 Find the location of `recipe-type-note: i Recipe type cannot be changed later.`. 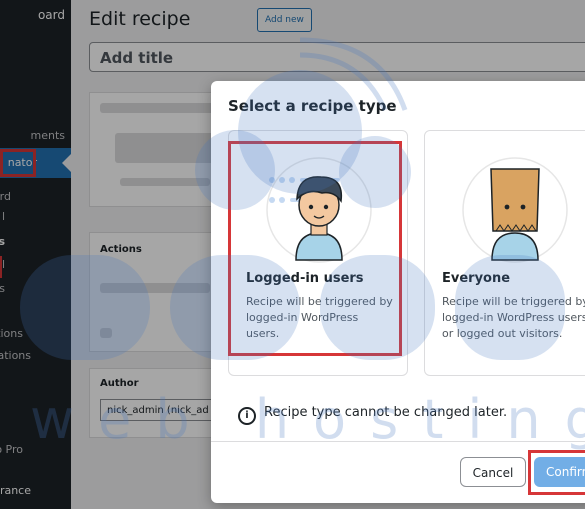

recipe-type-note: i Recipe type cannot be changed later. is located at coordinates (372, 415).